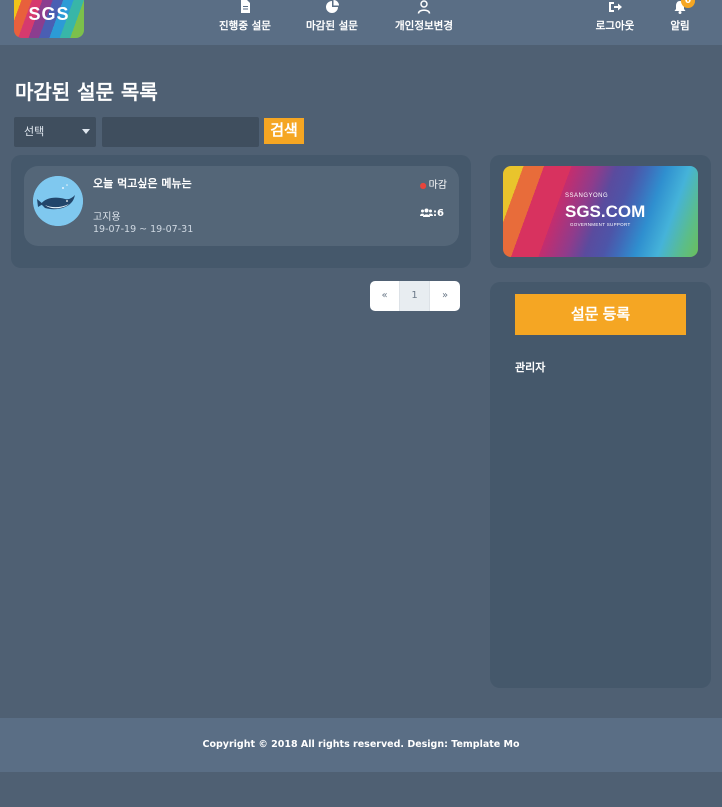 The image size is (722, 807). I want to click on banner-small-text: SSANGYONG, so click(587, 196).